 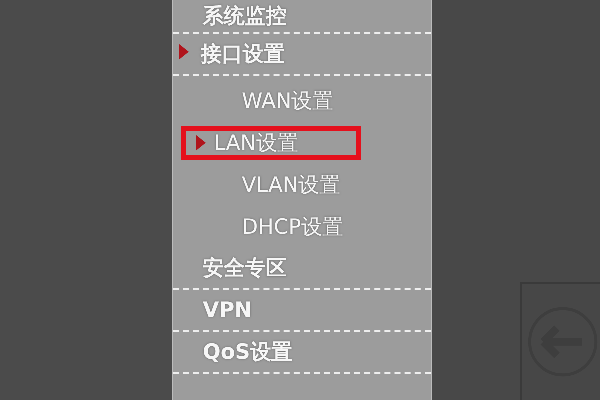 I want to click on submenu-item: DHCP设置, so click(x=293, y=227).